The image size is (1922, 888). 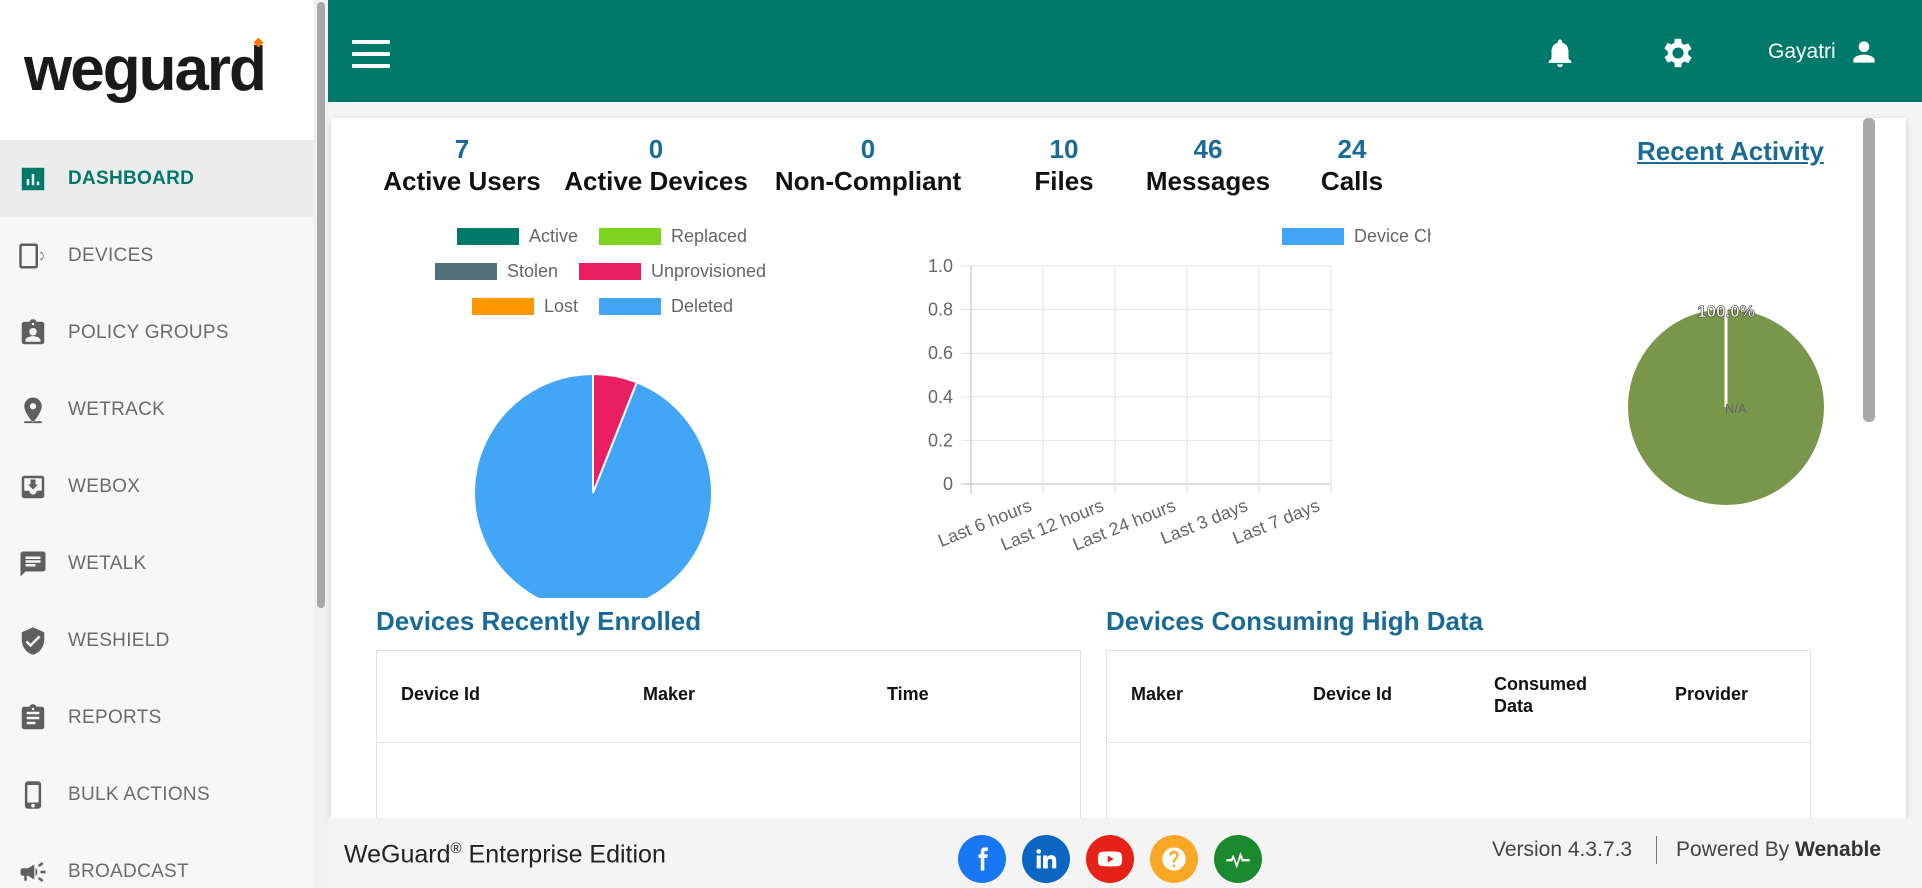 I want to click on location-pin-icon, so click(x=33, y=410).